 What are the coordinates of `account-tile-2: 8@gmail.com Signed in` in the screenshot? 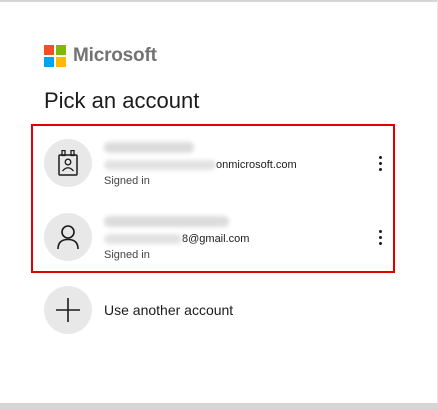 It's located at (218, 238).